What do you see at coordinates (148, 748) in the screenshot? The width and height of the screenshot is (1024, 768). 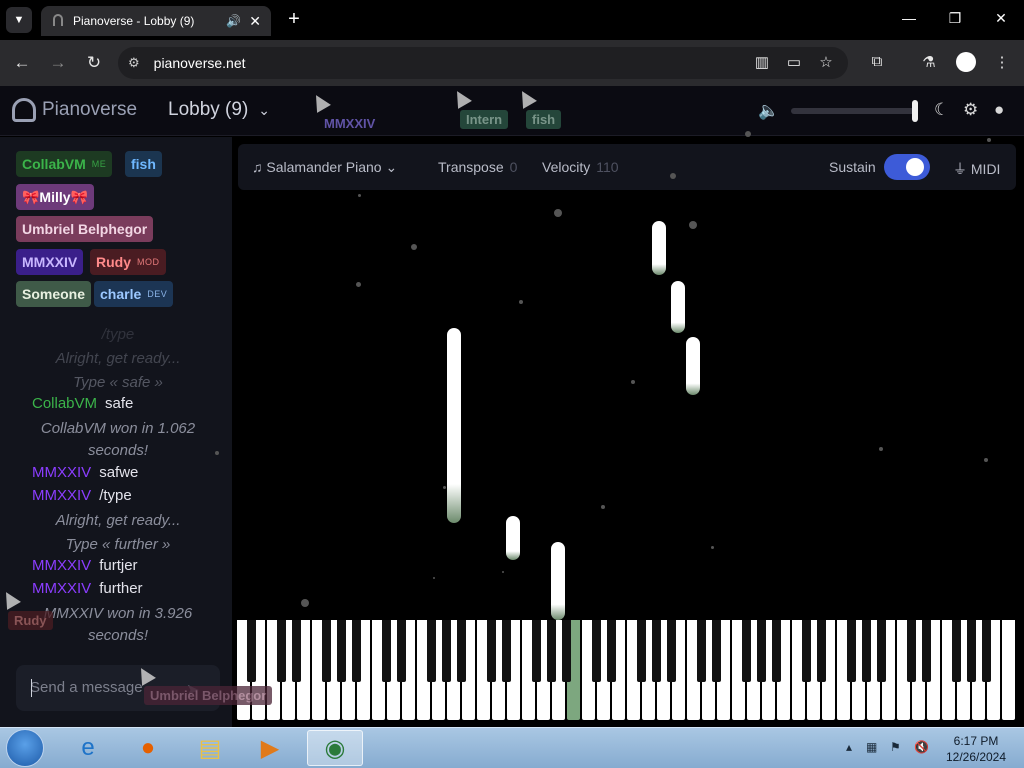 I see `firefox-icon: ●` at bounding box center [148, 748].